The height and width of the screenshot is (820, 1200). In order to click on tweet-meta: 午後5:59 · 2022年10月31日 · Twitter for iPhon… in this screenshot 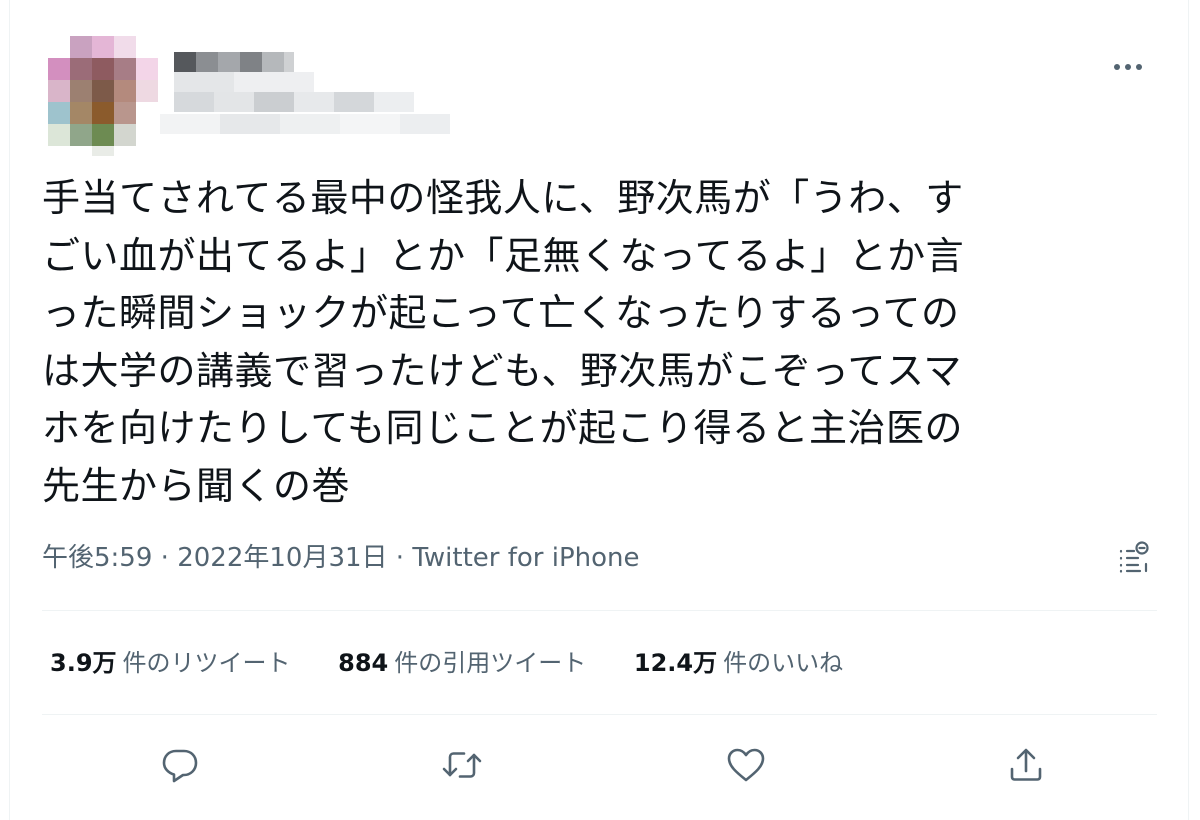, I will do `click(341, 558)`.